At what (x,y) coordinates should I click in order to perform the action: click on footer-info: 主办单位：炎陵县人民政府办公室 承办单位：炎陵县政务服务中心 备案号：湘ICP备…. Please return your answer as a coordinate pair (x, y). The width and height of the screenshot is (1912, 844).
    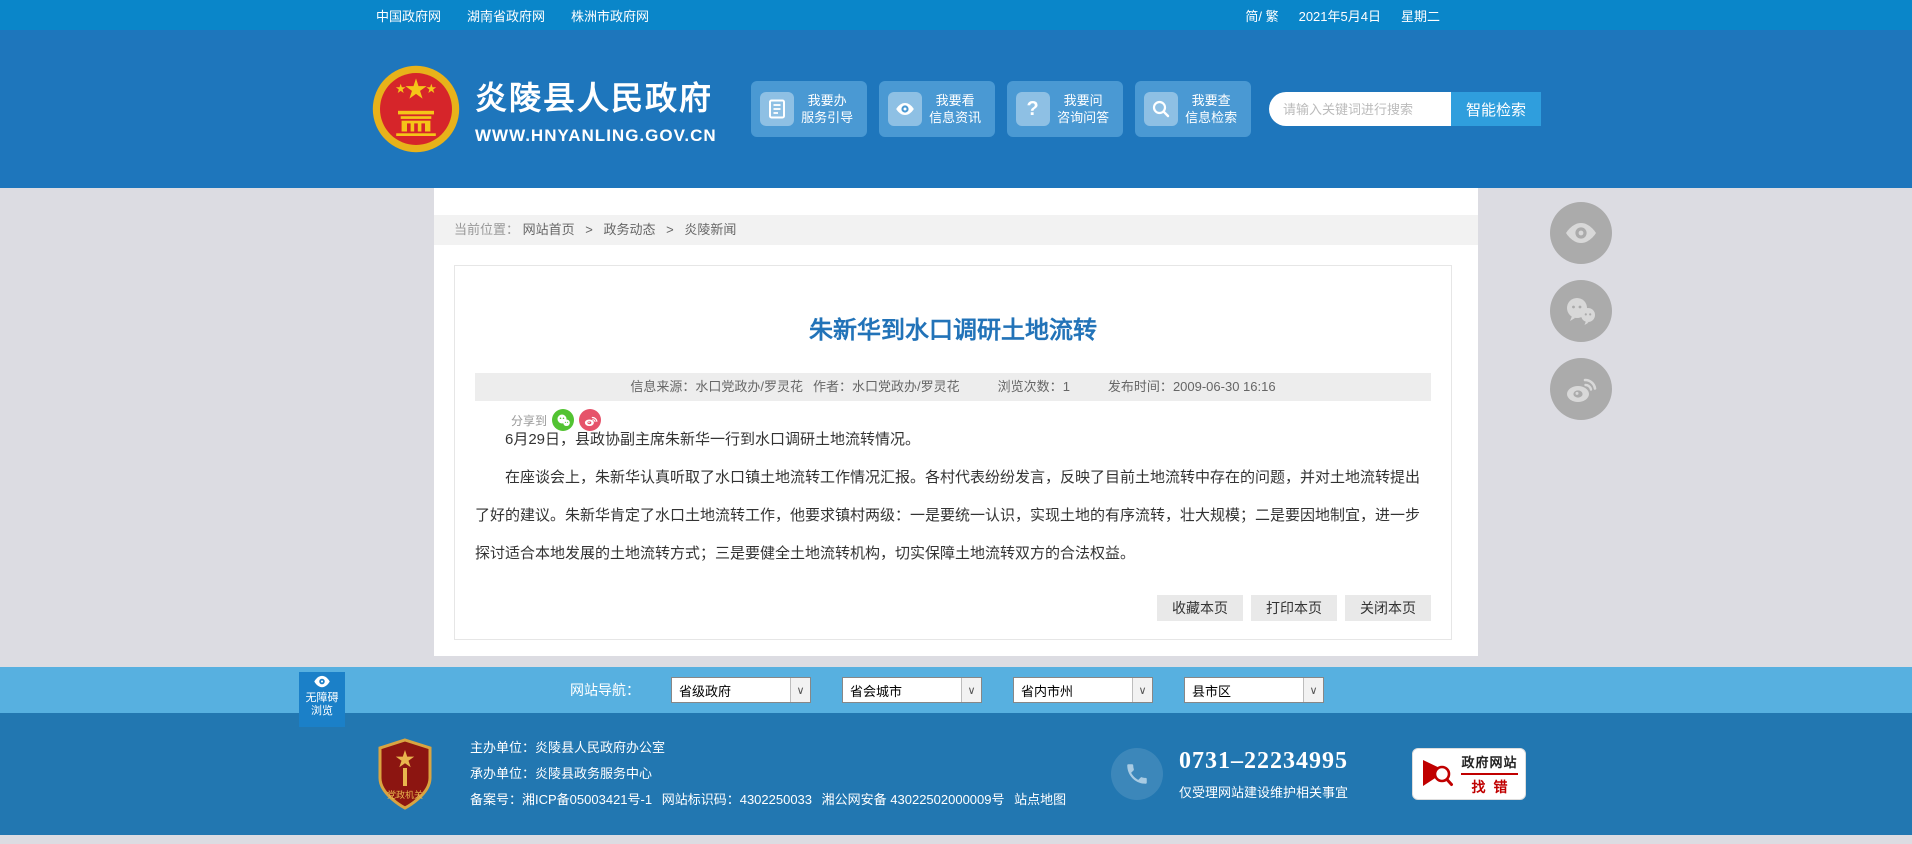
    Looking at the image, I should click on (768, 774).